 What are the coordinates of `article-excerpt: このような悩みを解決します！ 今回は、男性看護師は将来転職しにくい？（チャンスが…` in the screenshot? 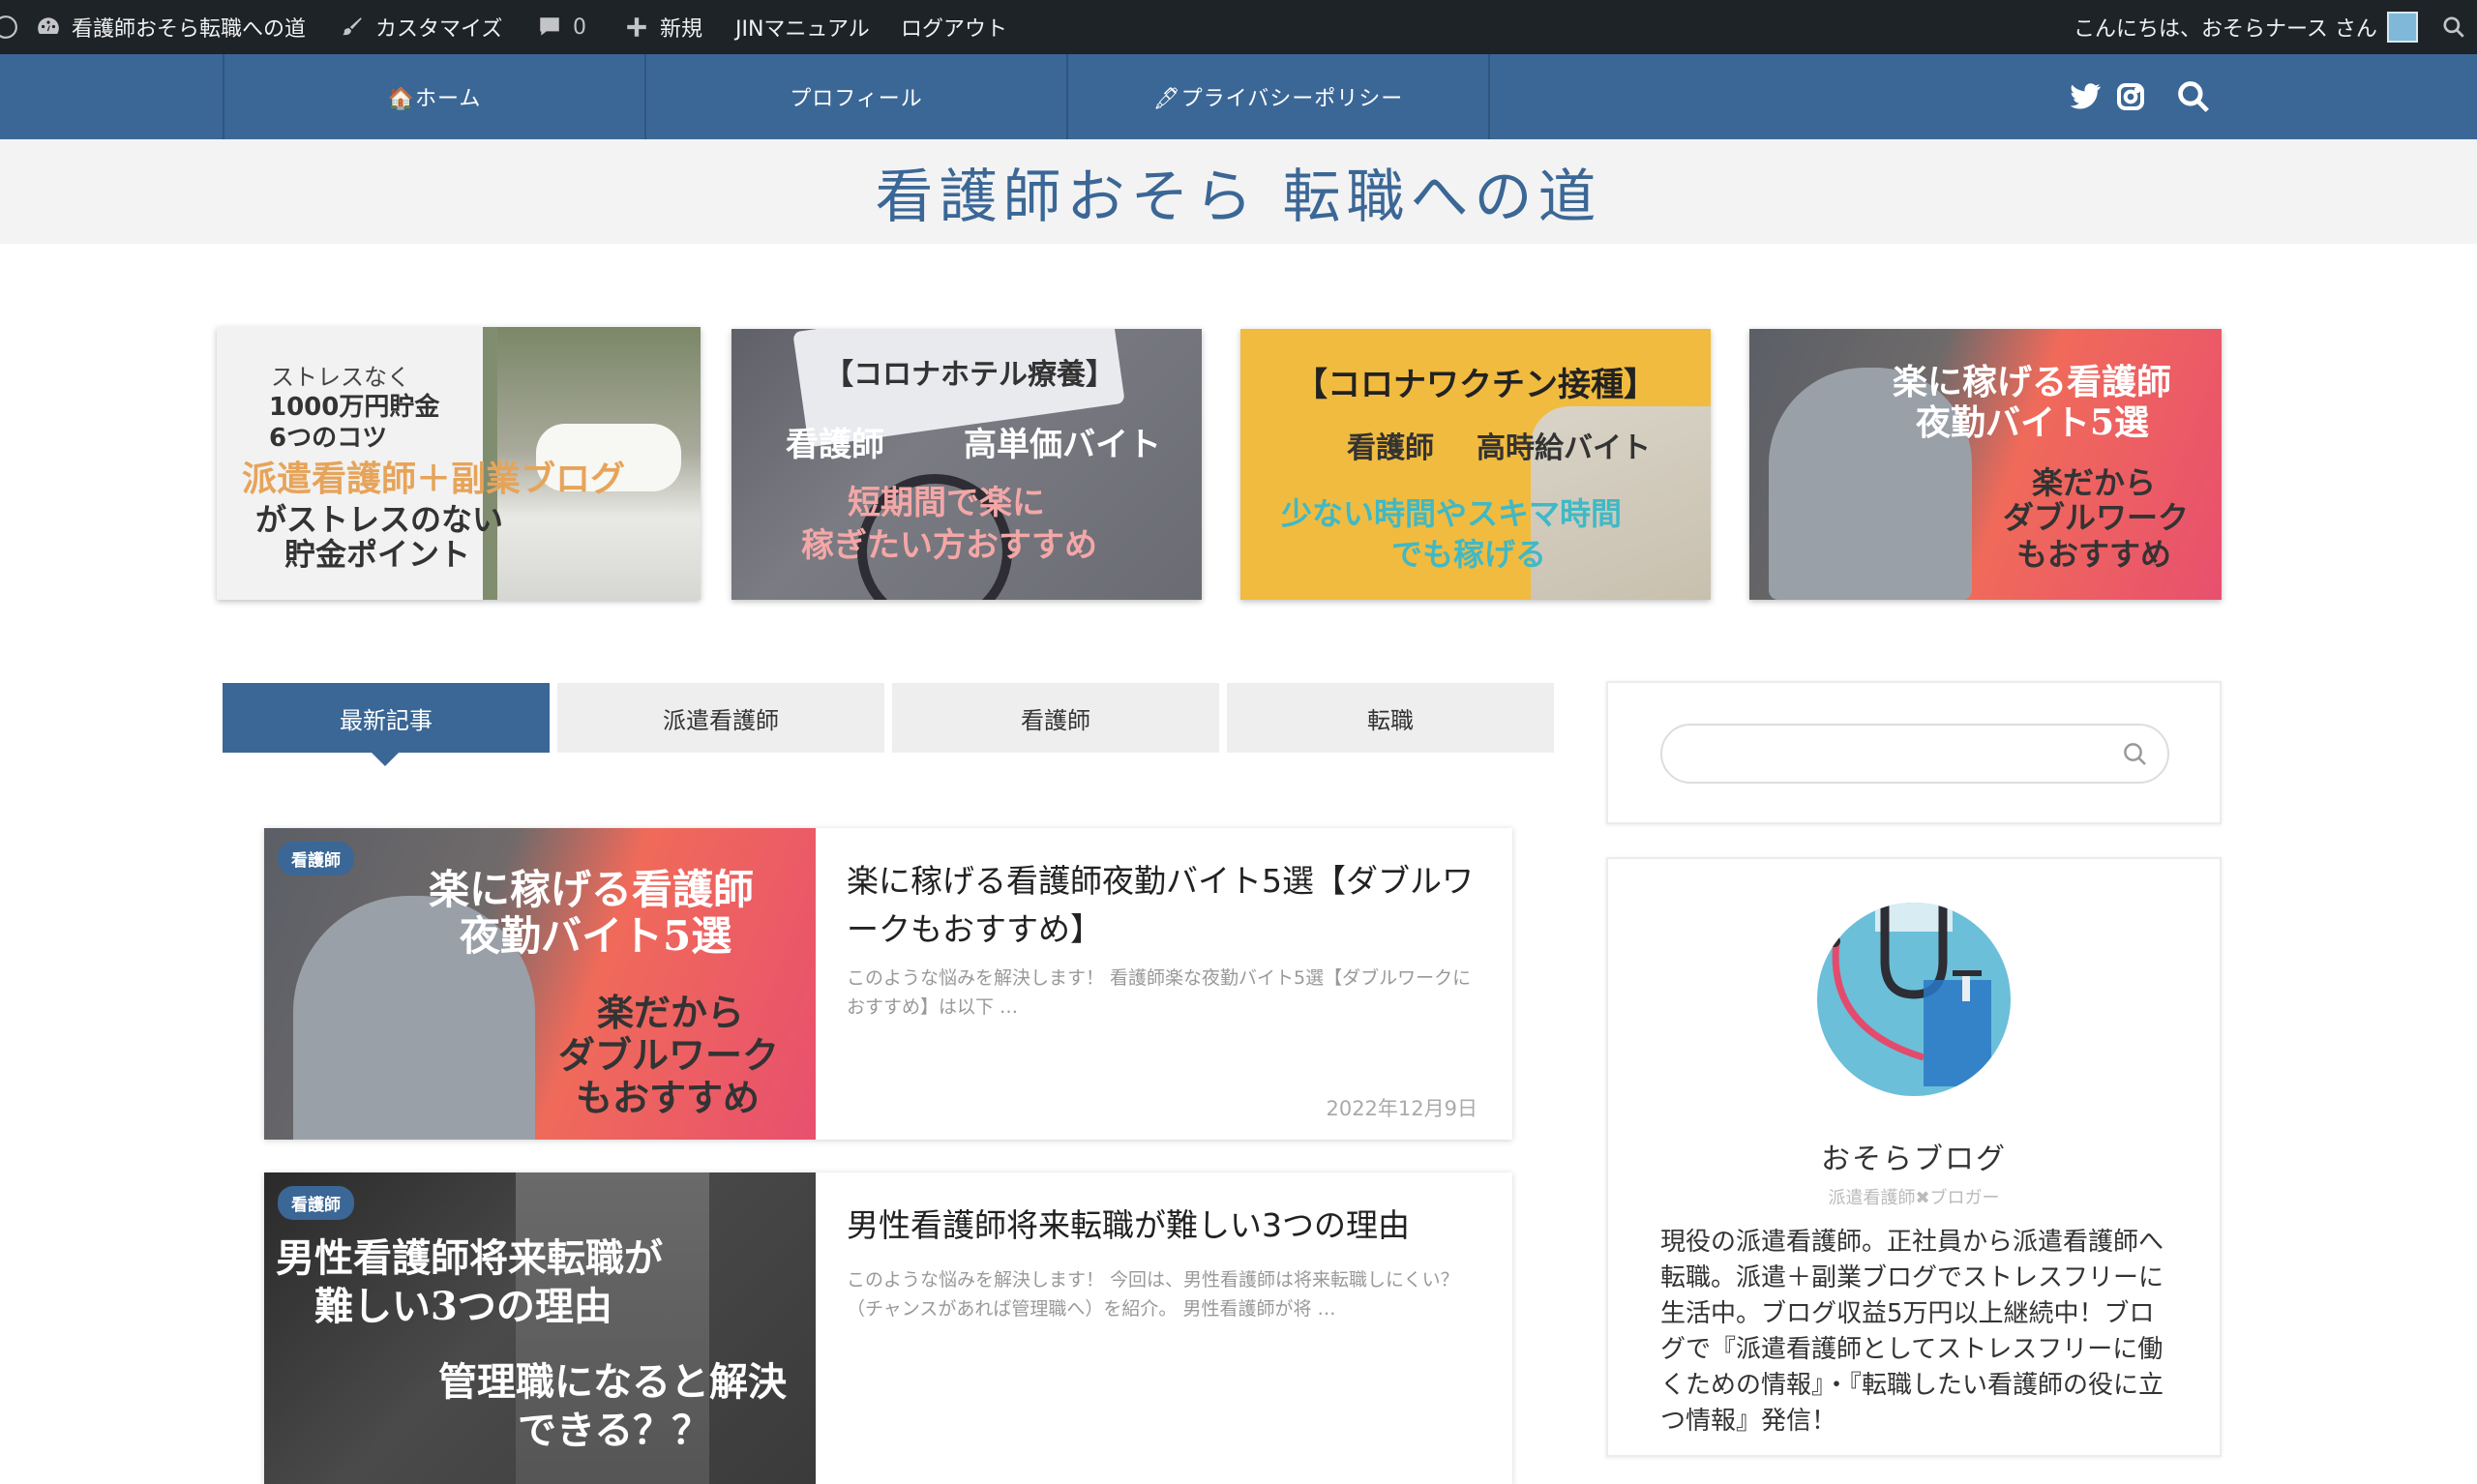 It's located at (1153, 1294).